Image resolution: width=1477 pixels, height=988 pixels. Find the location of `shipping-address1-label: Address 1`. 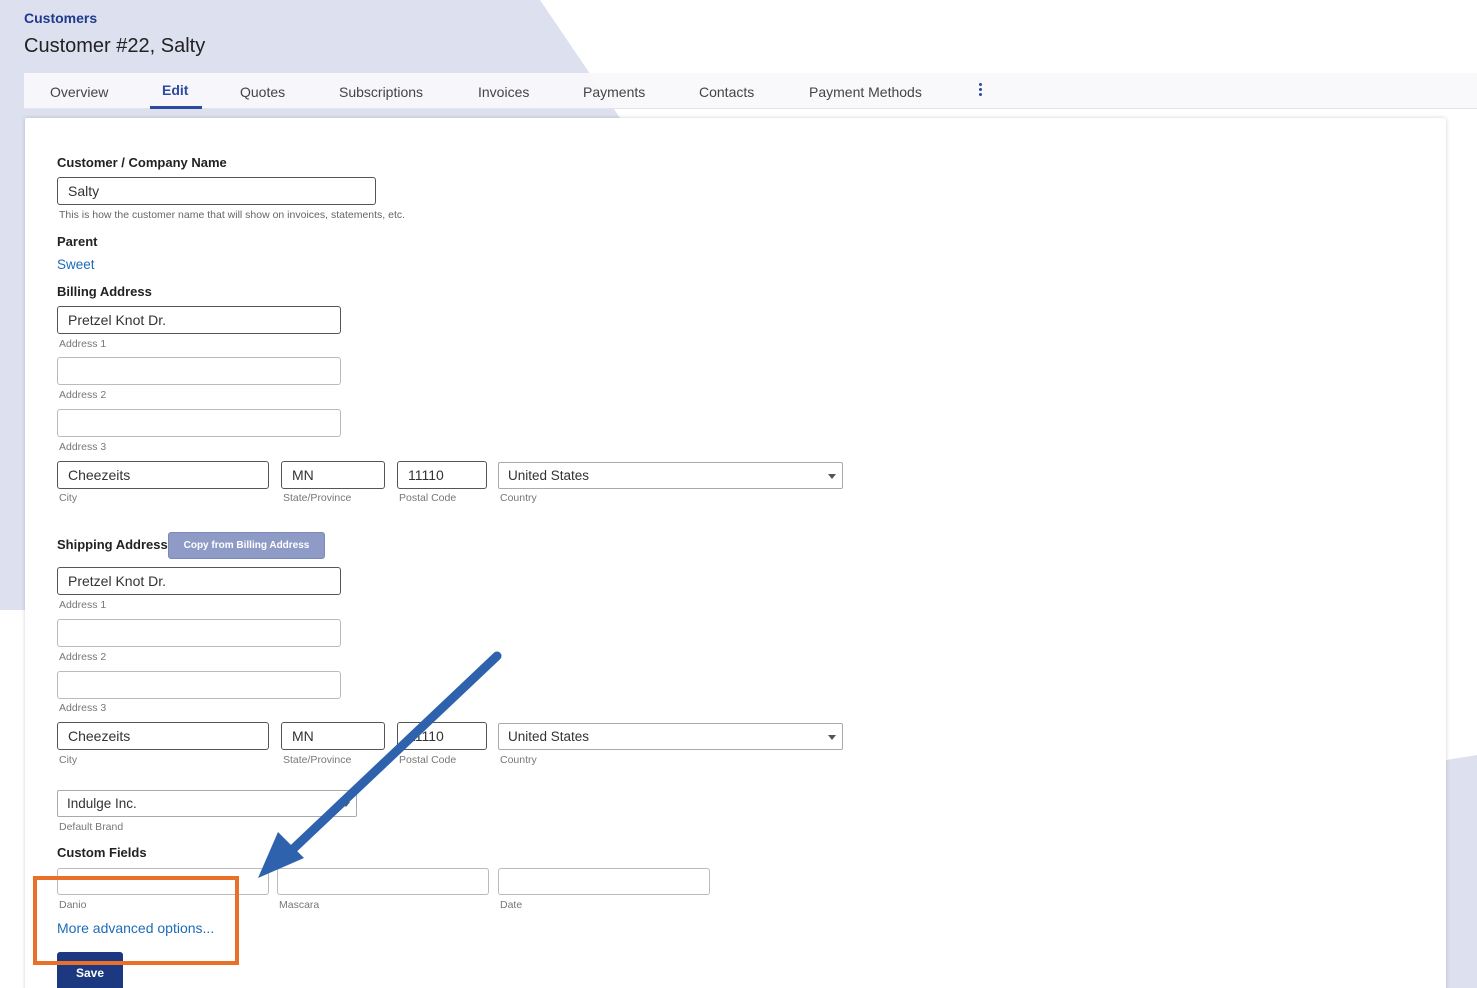

shipping-address1-label: Address 1 is located at coordinates (83, 605).